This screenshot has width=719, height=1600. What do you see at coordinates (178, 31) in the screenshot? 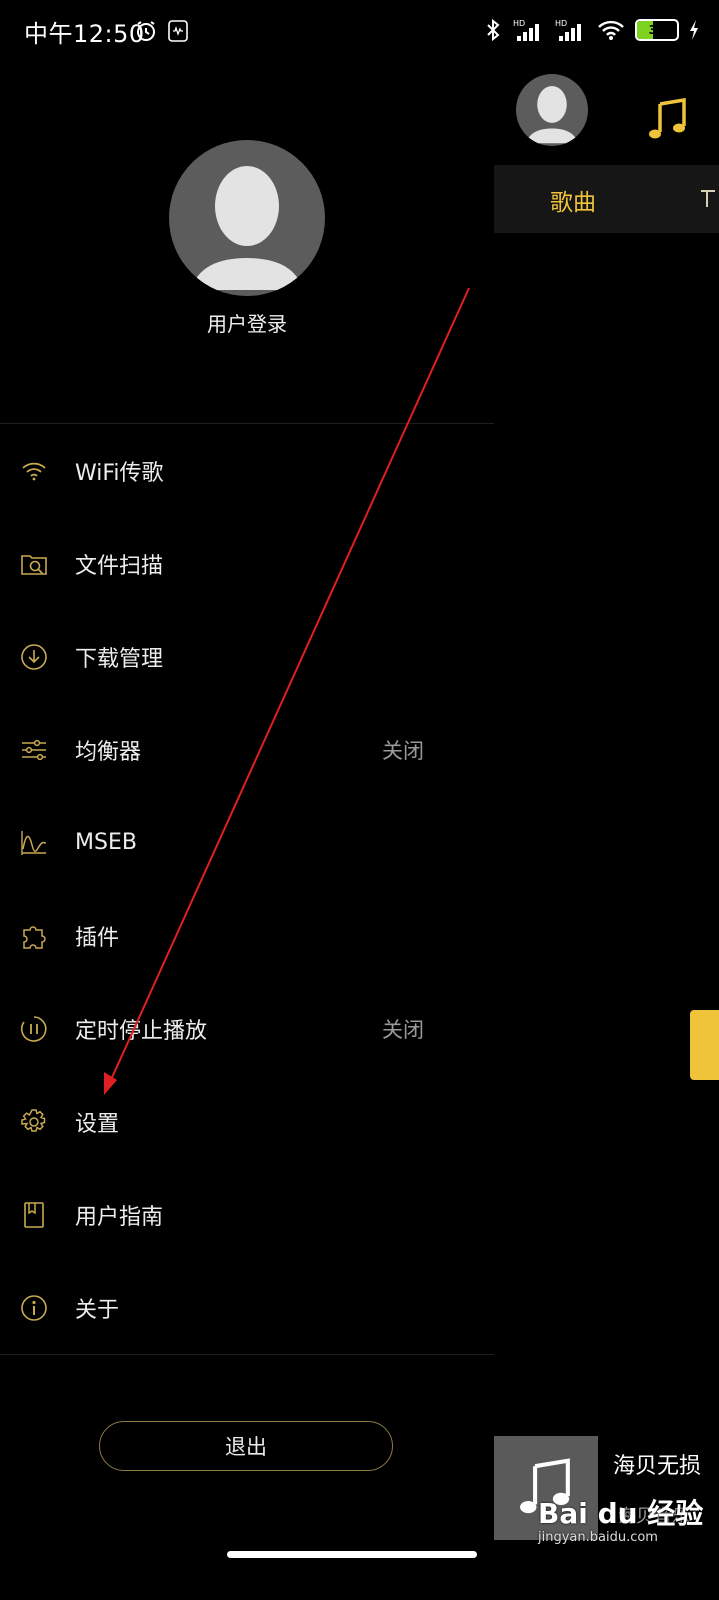
I see `app-notification-icon` at bounding box center [178, 31].